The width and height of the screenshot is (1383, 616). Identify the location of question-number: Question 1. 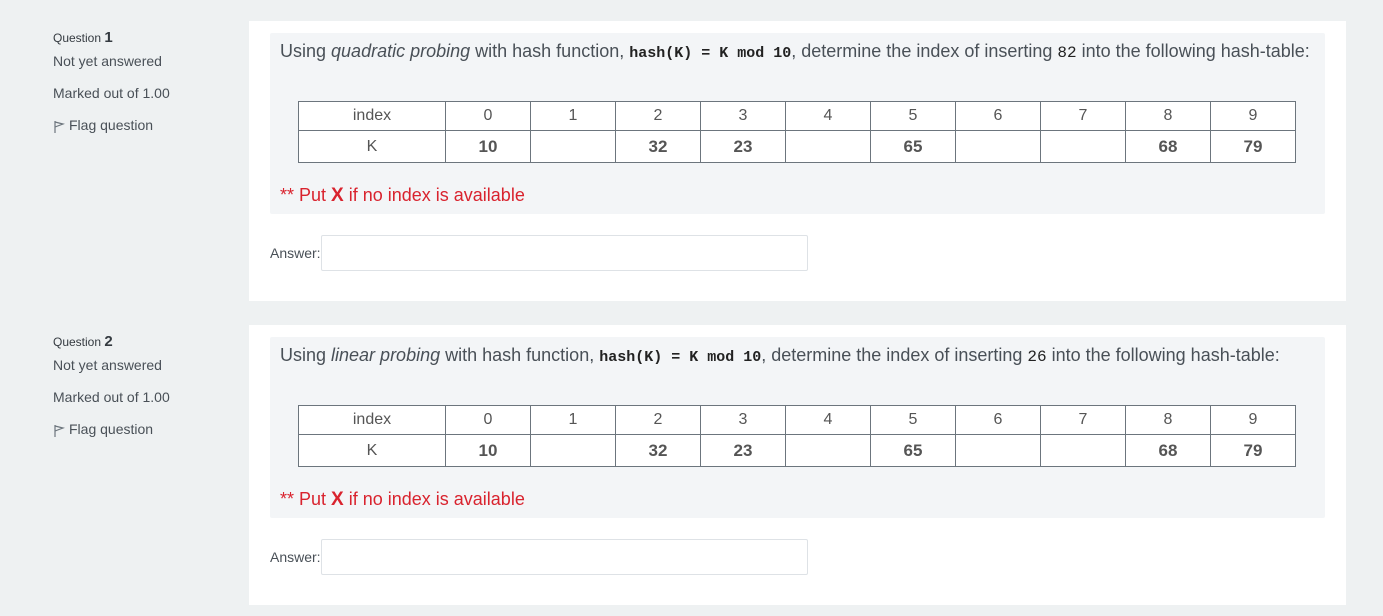
(83, 37).